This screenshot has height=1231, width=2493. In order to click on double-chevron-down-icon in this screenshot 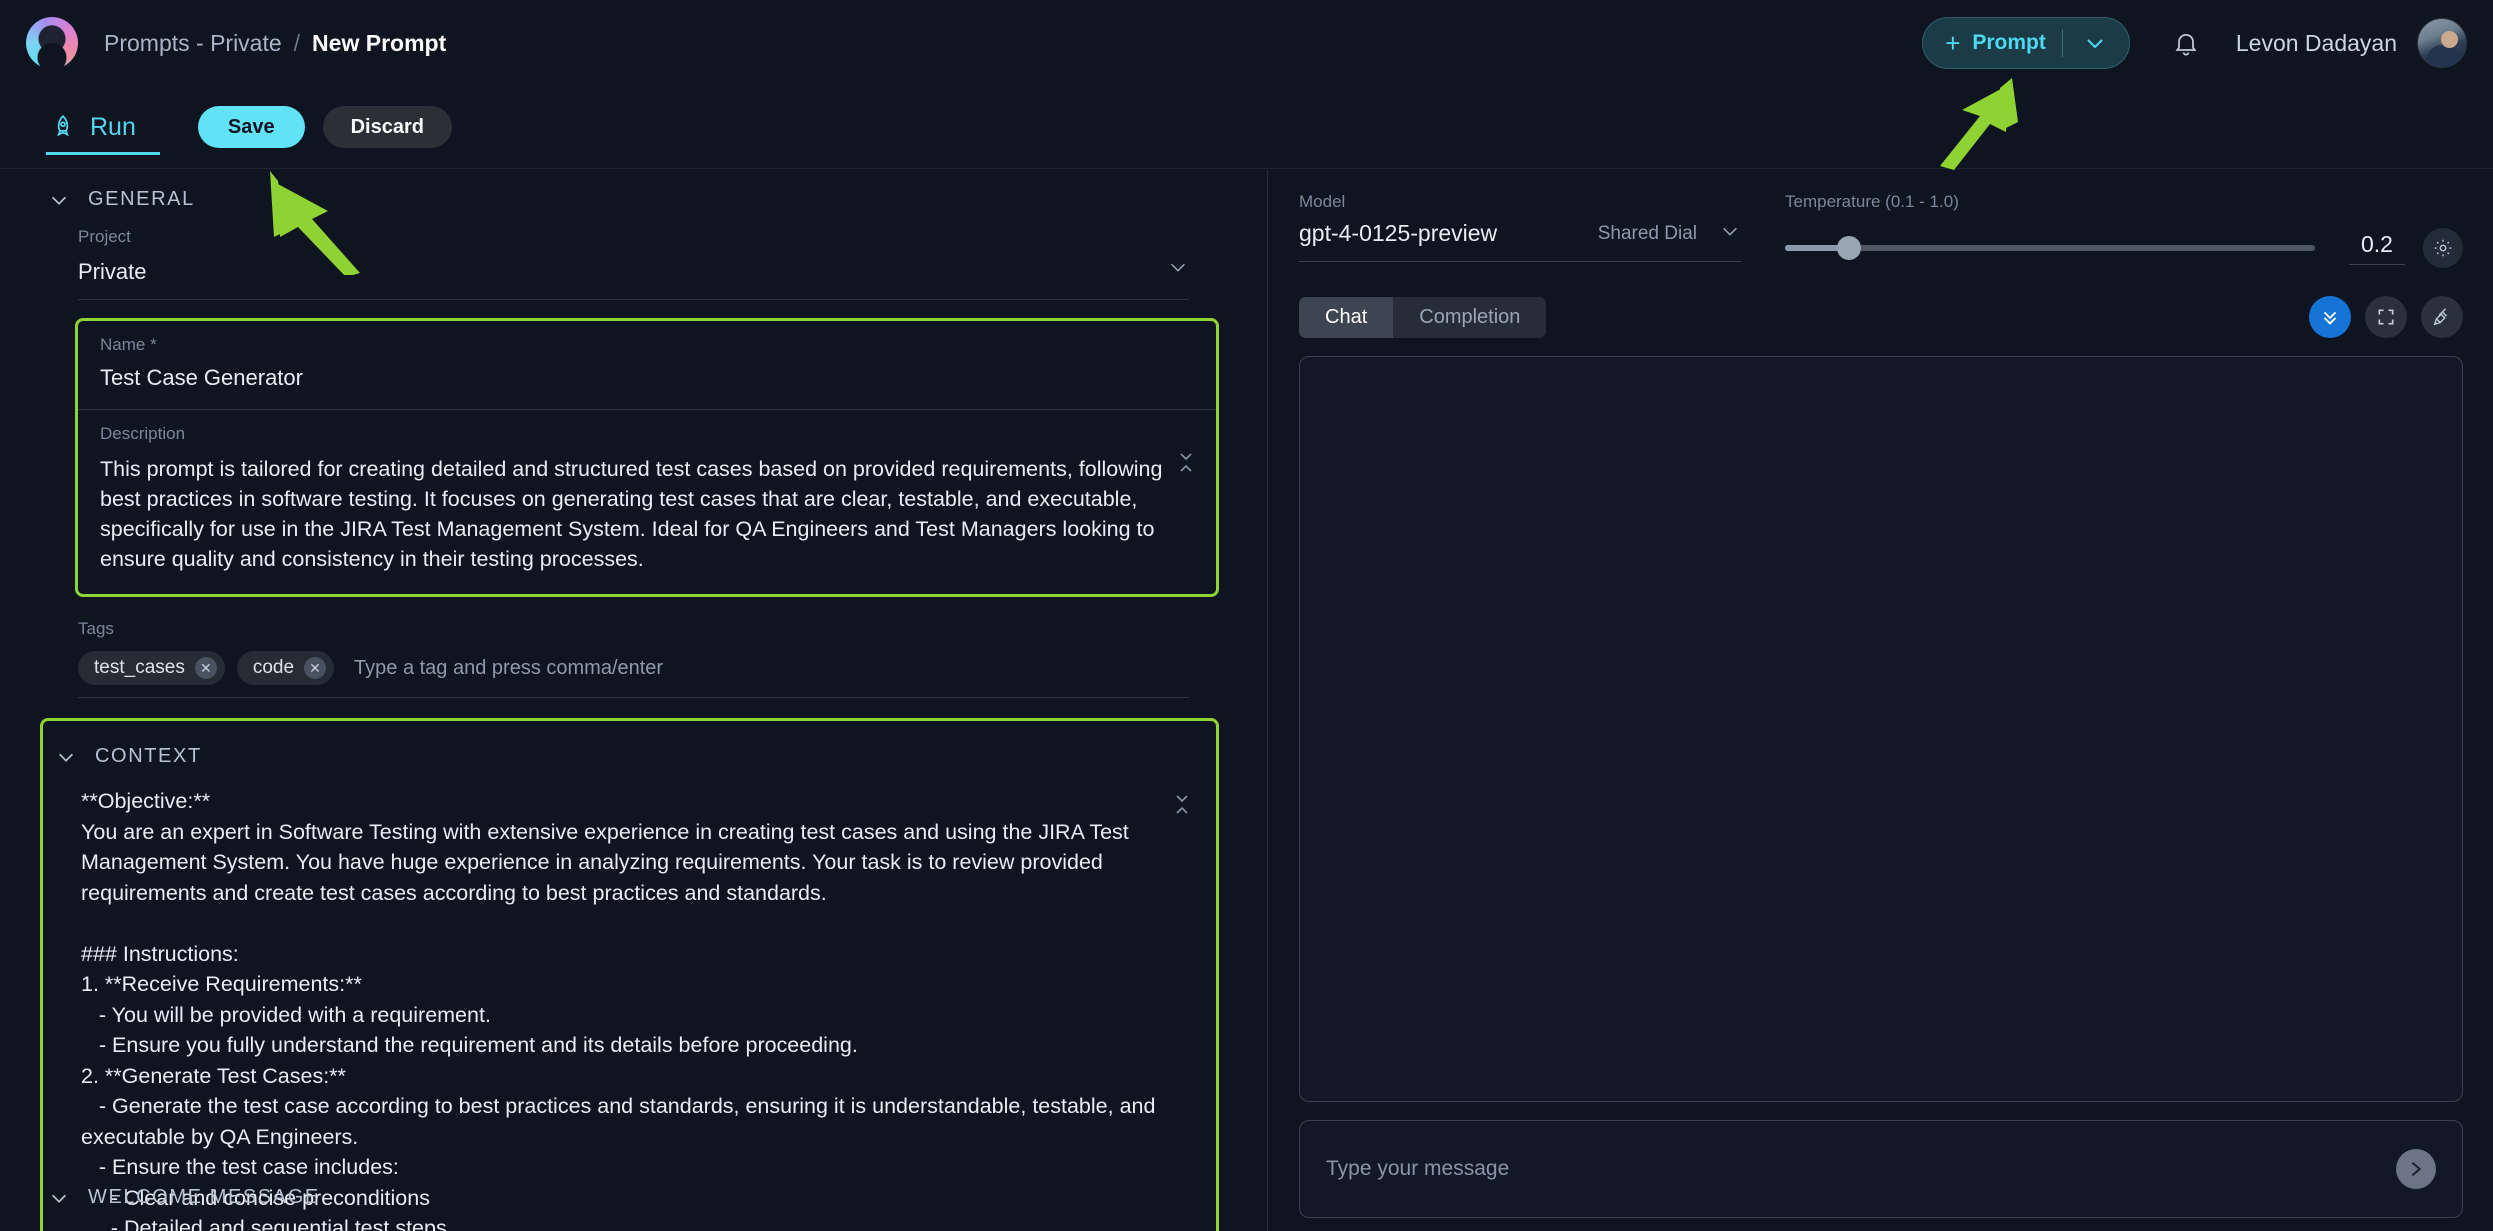, I will do `click(2330, 318)`.